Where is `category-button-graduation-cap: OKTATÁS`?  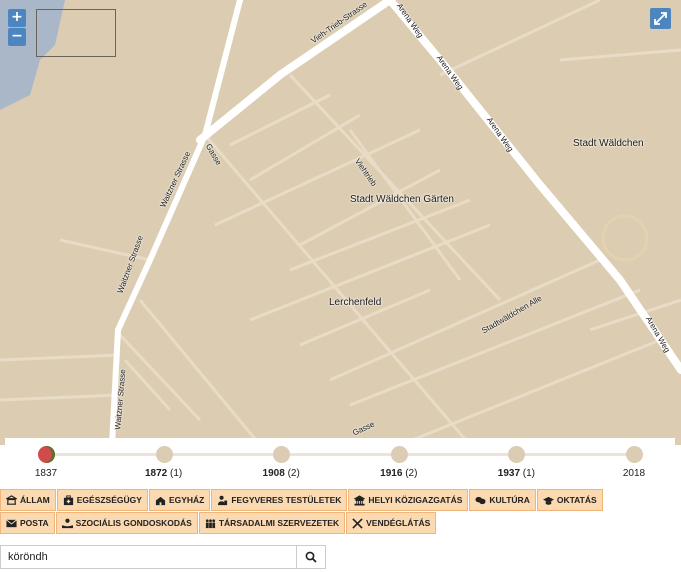
category-button-graduation-cap: OKTATÁS is located at coordinates (569, 500).